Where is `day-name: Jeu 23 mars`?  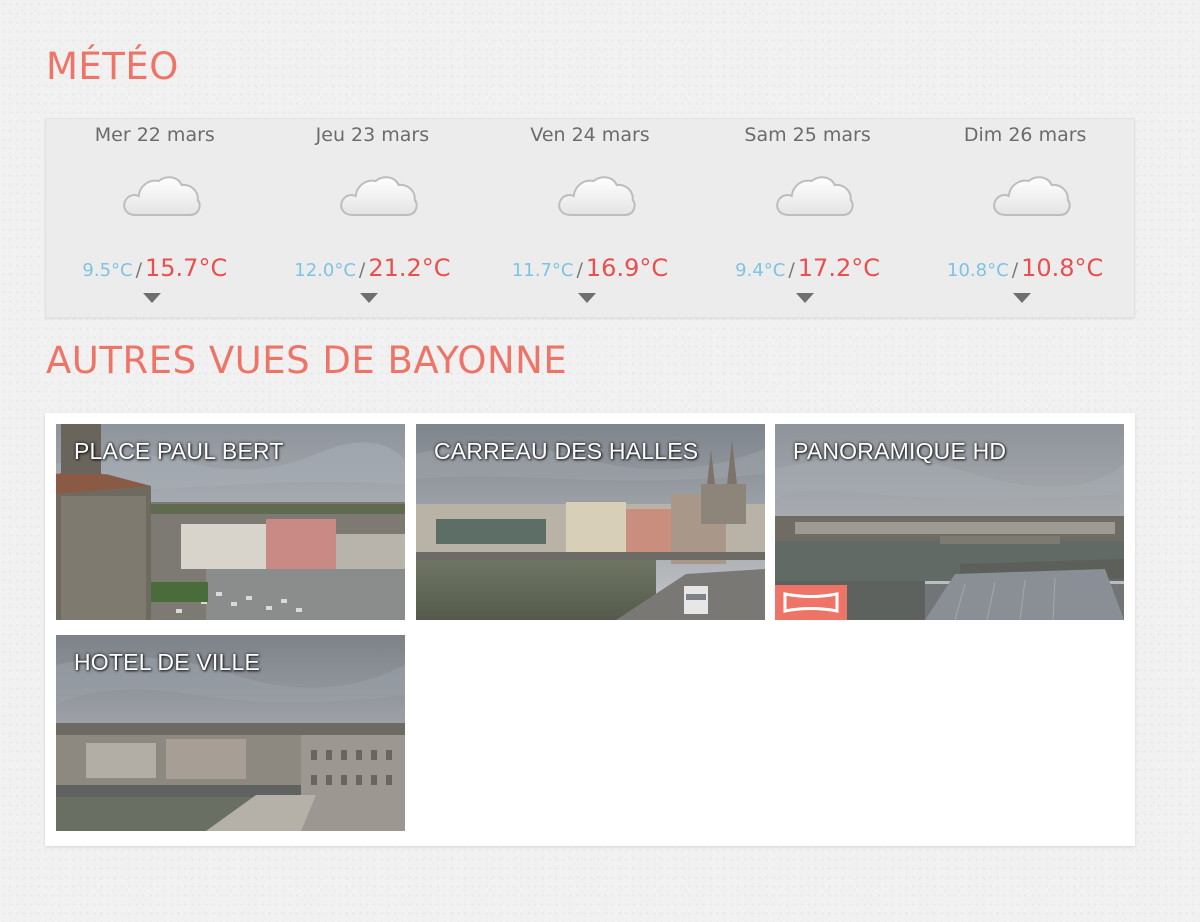 day-name: Jeu 23 mars is located at coordinates (372, 135).